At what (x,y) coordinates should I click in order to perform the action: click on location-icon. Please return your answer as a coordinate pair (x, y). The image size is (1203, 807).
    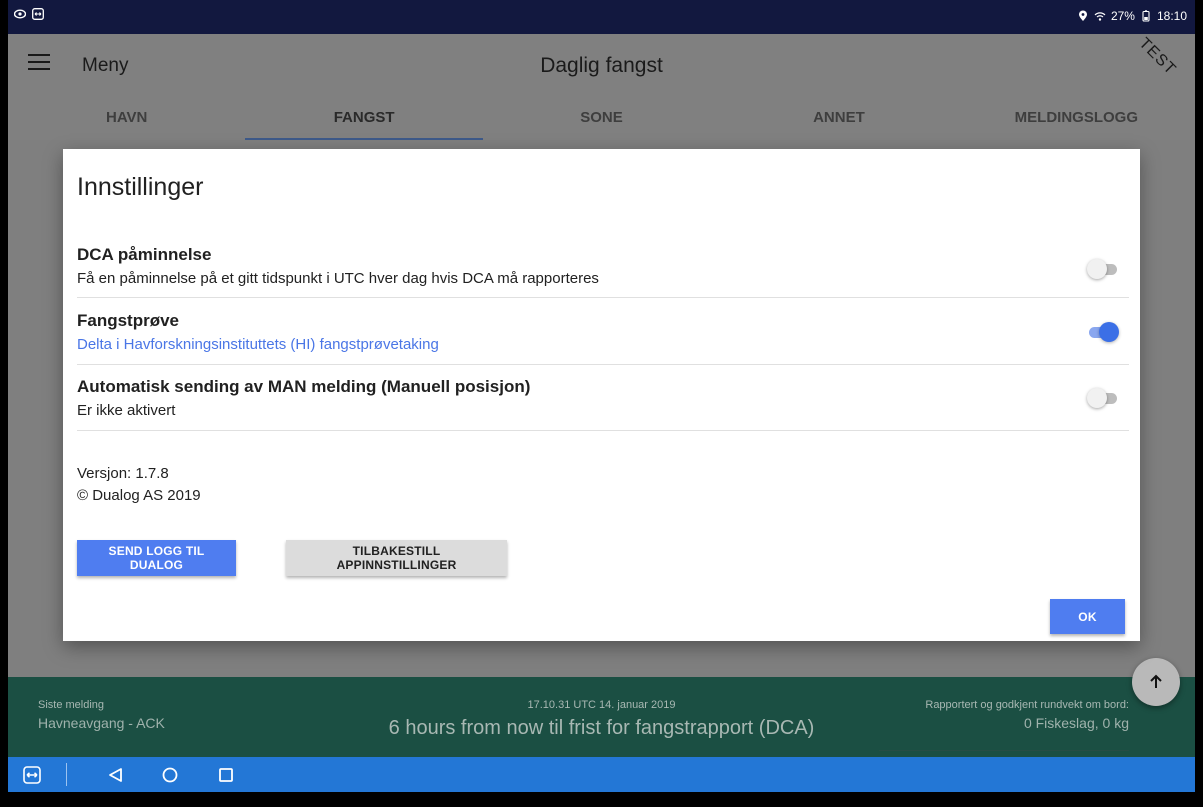
    Looking at the image, I should click on (1082, 15).